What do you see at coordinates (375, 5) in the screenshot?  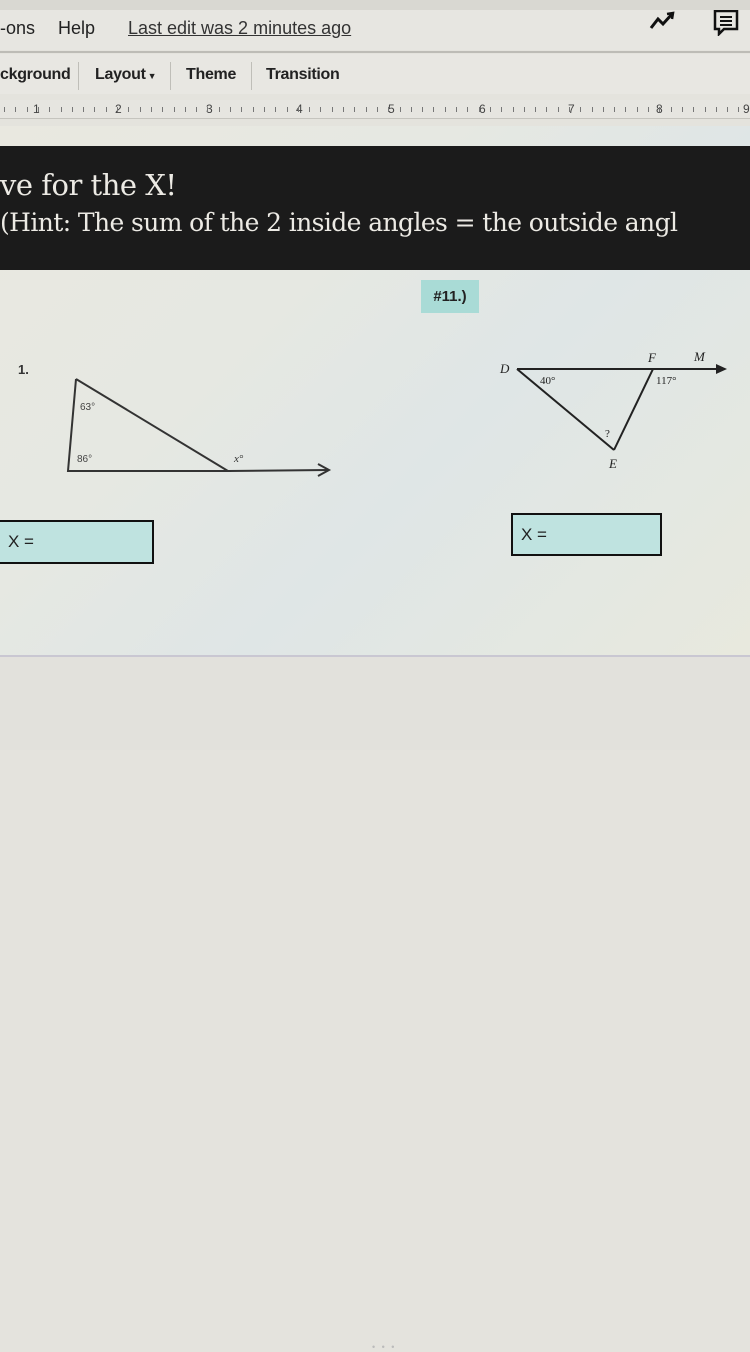 I see `window-title-strip` at bounding box center [375, 5].